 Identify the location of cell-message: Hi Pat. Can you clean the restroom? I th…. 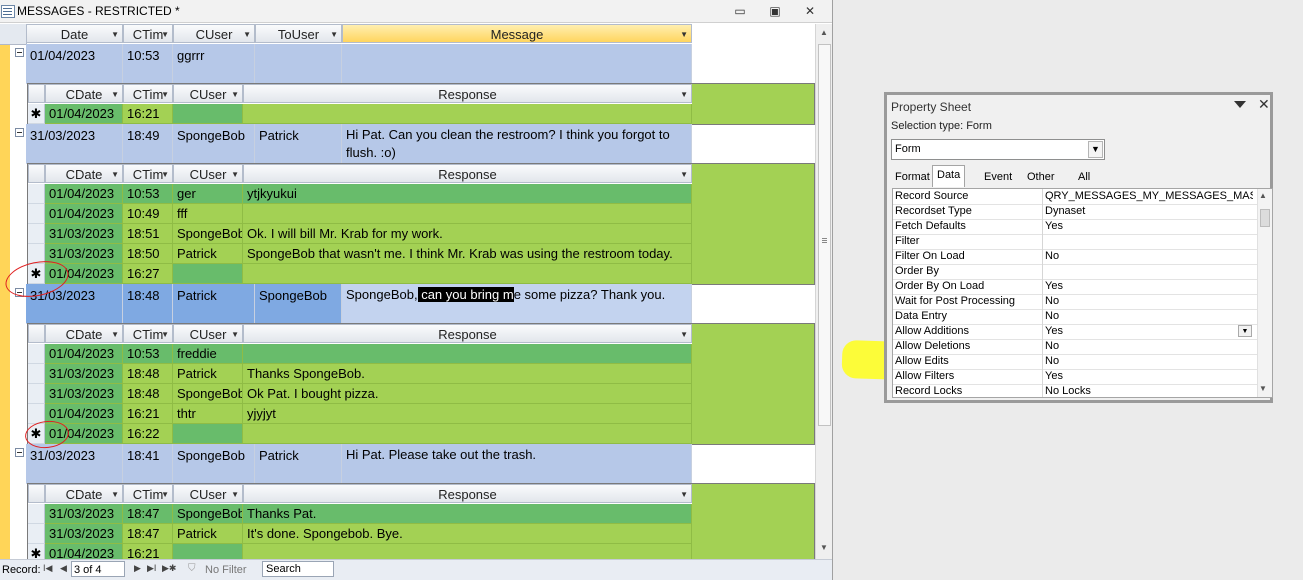
(517, 144).